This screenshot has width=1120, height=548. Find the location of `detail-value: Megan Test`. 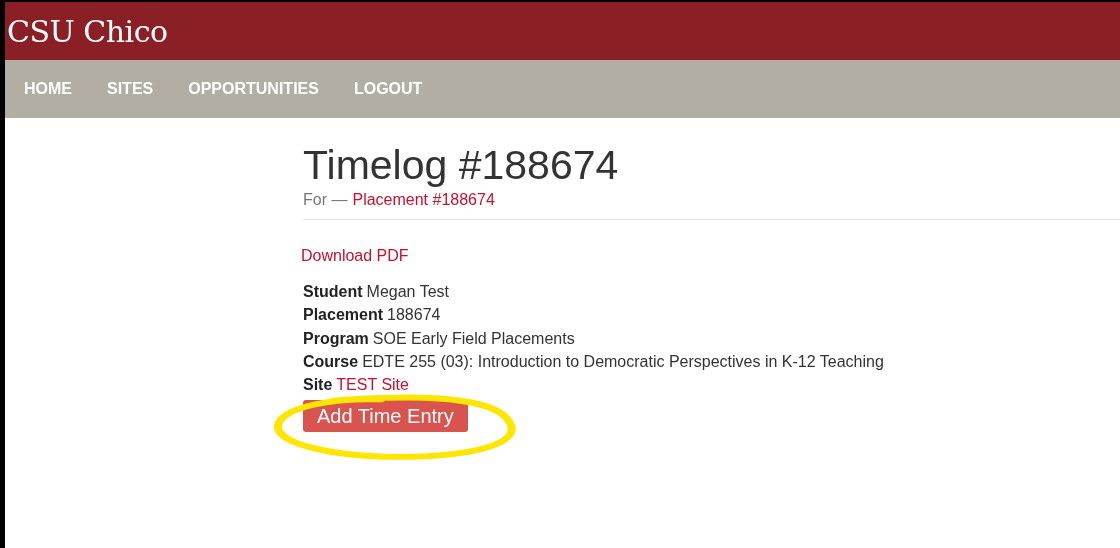

detail-value: Megan Test is located at coordinates (407, 292).